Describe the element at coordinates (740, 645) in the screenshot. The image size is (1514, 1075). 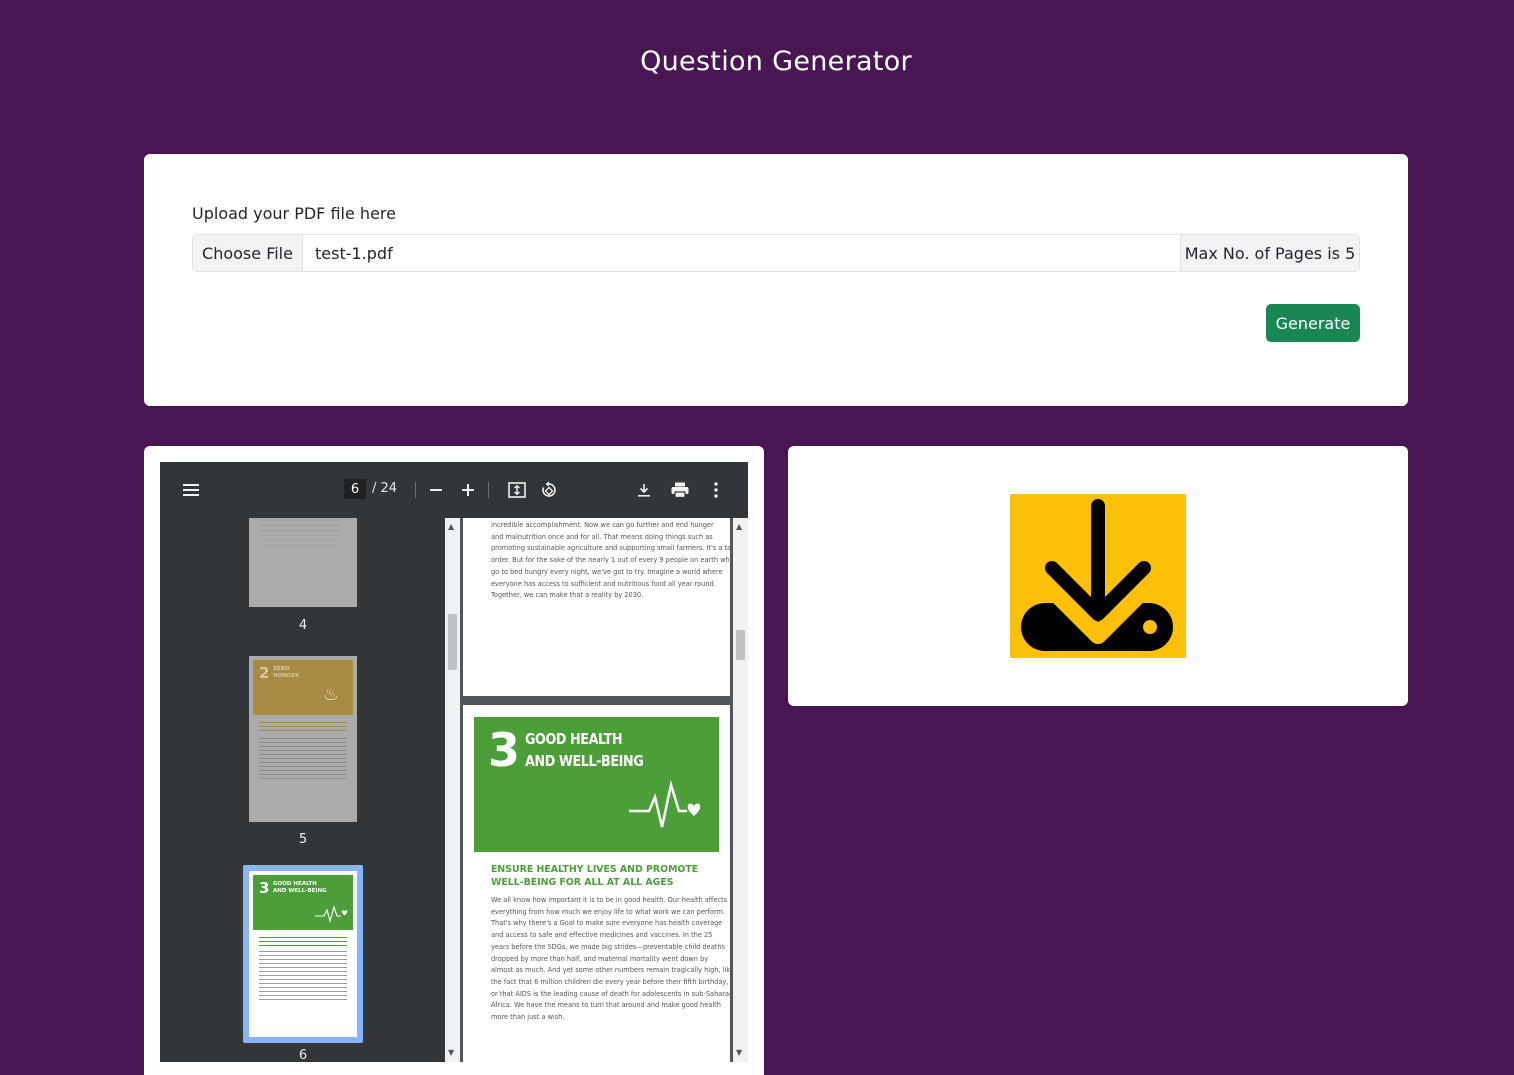
I see `main-scroll-thumb` at that location.